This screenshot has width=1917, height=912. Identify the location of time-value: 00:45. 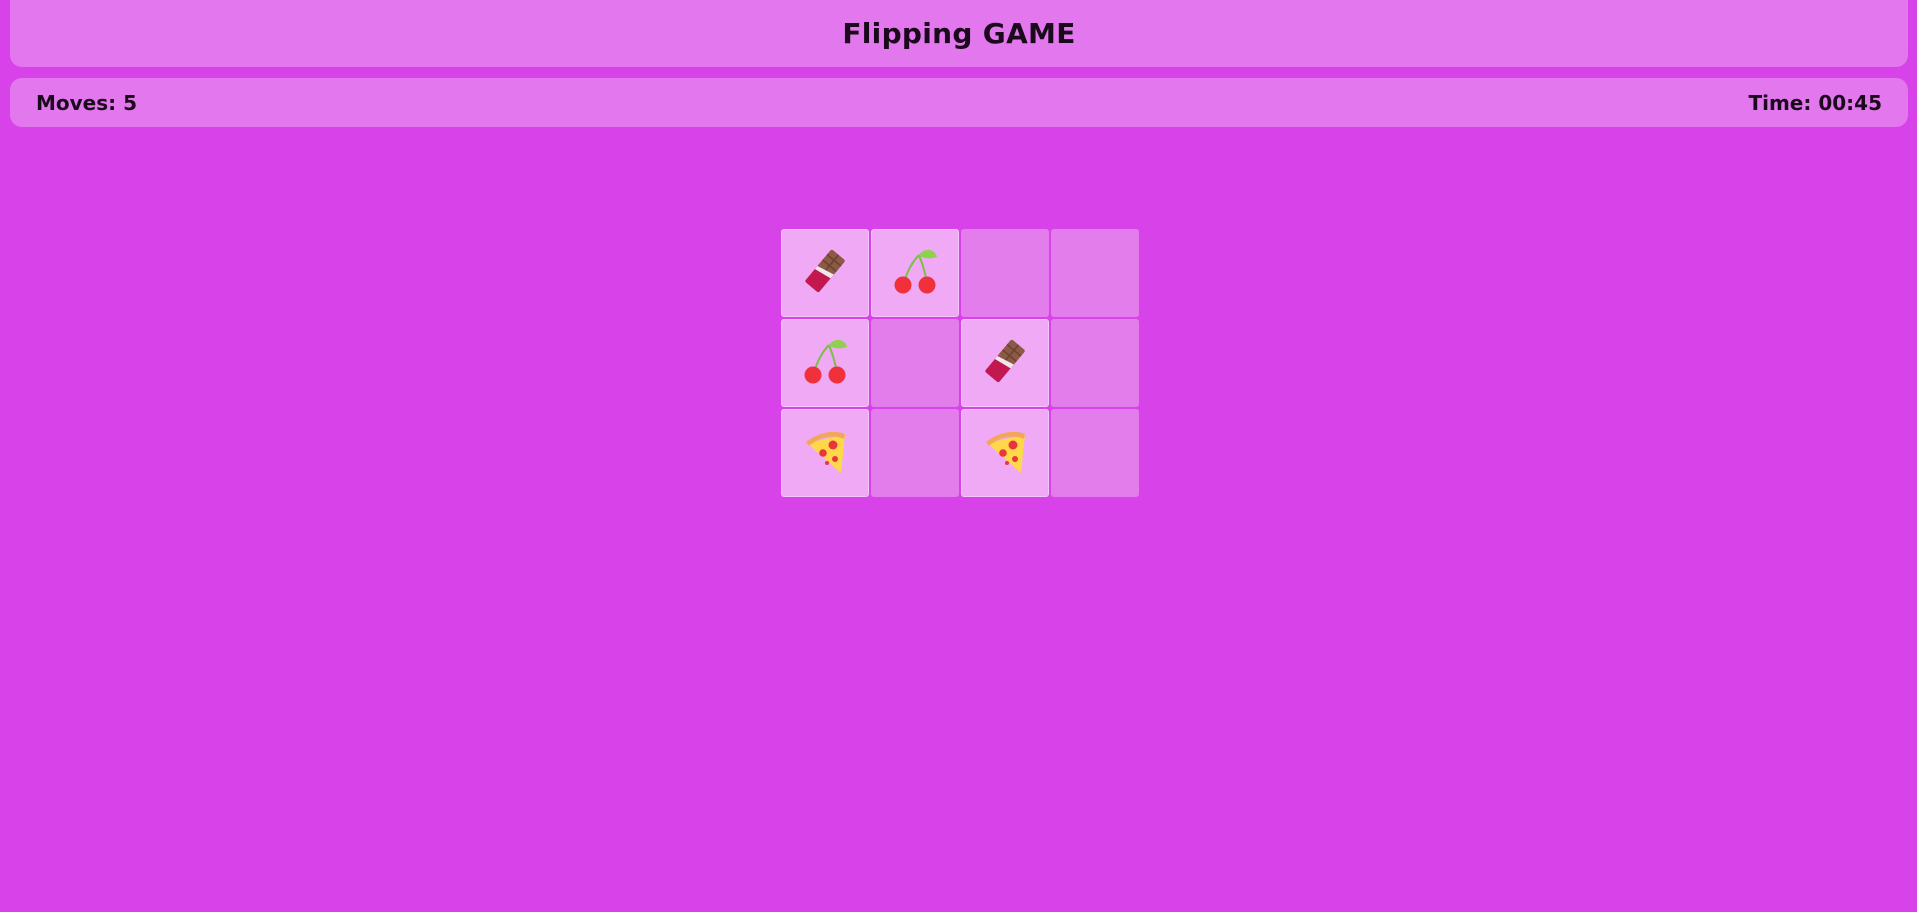
(1850, 102).